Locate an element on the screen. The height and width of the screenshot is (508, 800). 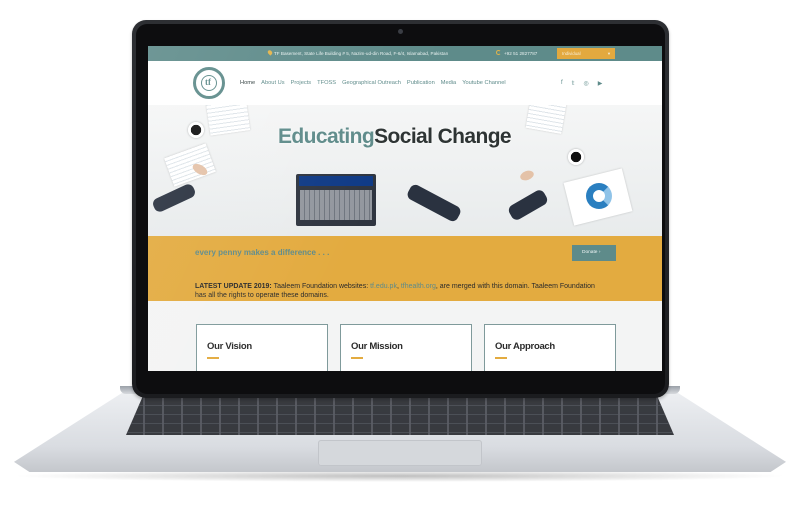
nav-publication: Publication is located at coordinates (421, 83).